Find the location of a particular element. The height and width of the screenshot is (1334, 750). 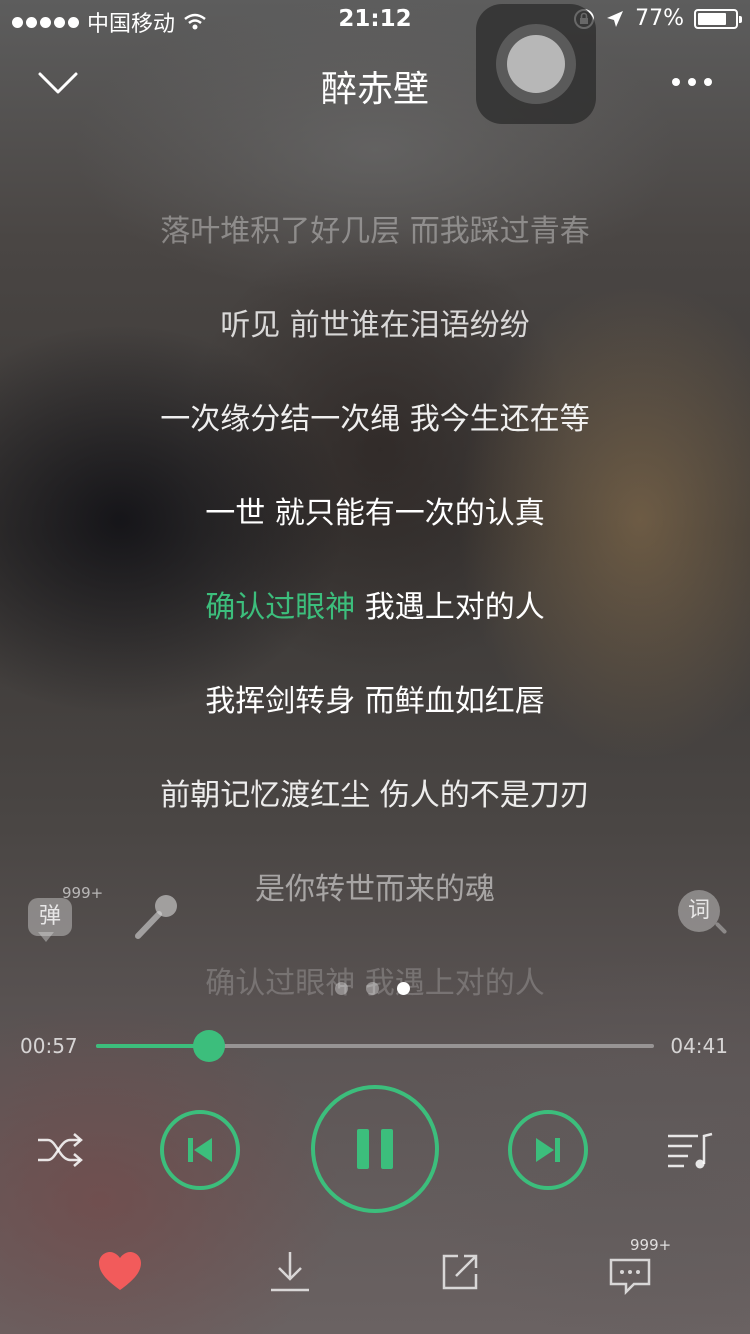

next-button is located at coordinates (548, 1150).